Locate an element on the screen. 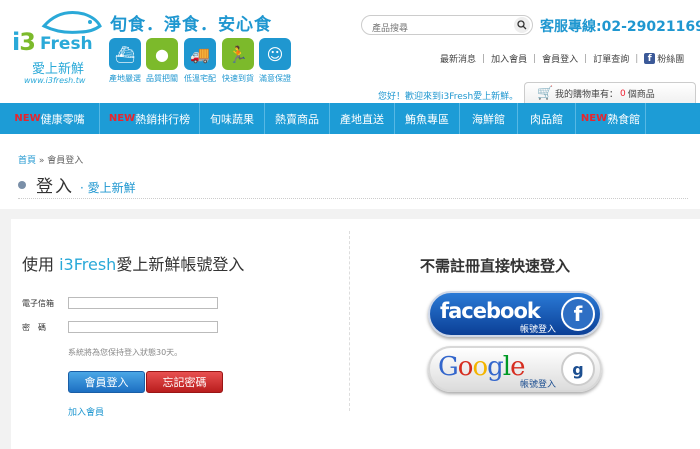 The width and height of the screenshot is (700, 449). nav-item-6: 海鮮館 is located at coordinates (489, 118).